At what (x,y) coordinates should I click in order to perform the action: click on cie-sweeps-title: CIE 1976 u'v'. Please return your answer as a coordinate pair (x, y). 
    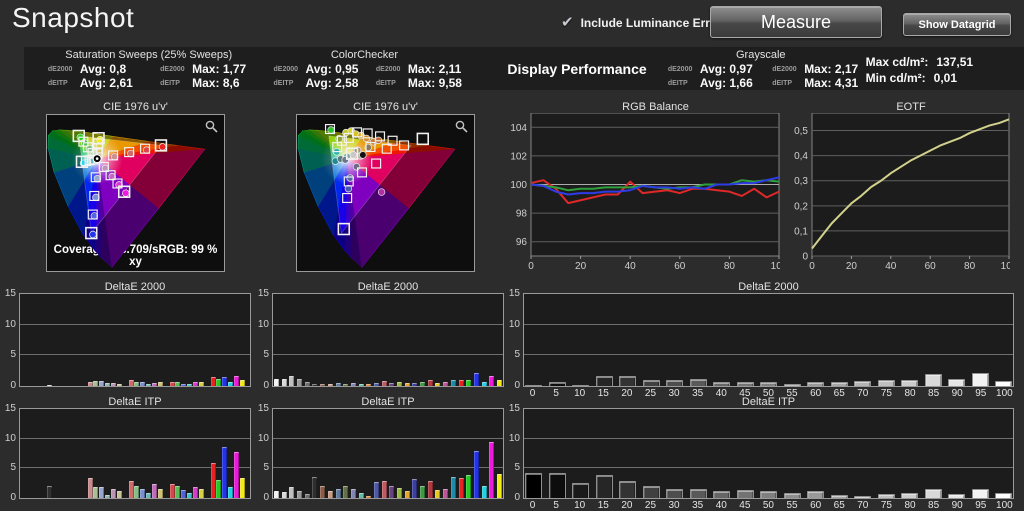
    Looking at the image, I should click on (135, 107).